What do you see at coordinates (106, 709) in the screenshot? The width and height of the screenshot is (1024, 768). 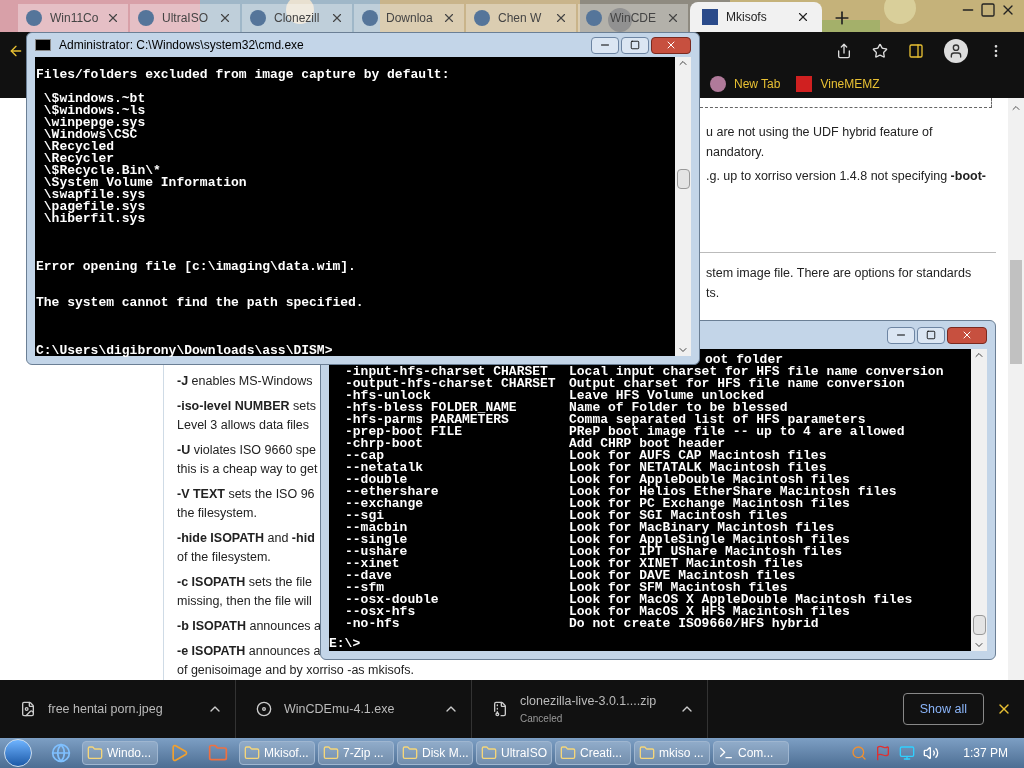 I see `download-name: free hentai porn.jpeg` at bounding box center [106, 709].